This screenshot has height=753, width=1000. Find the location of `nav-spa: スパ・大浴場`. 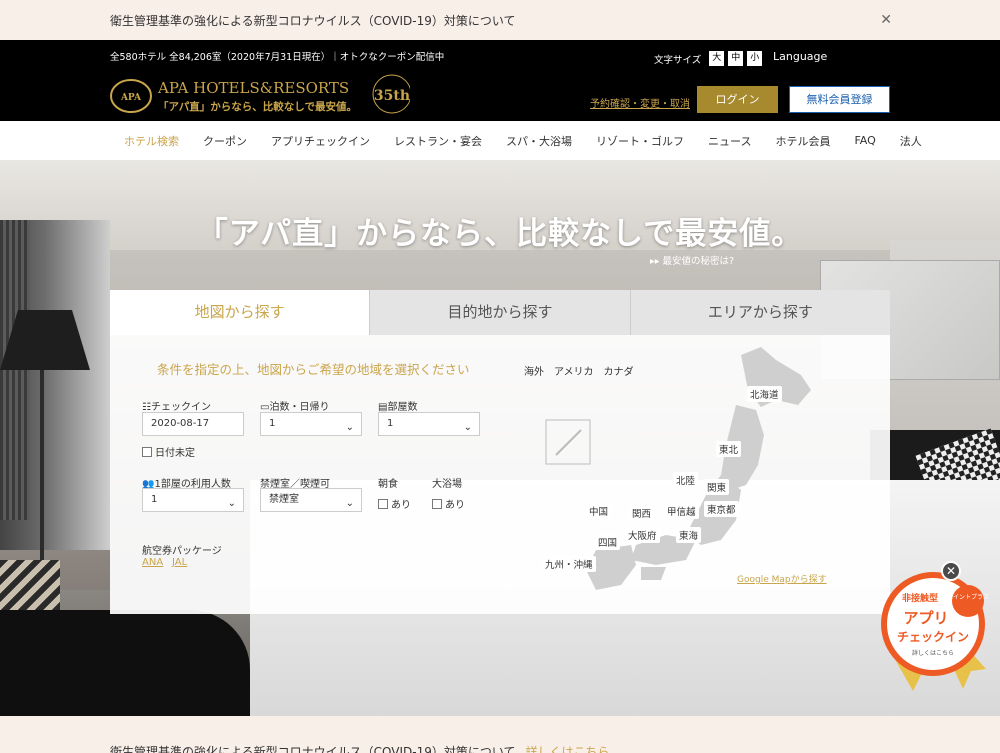

nav-spa: スパ・大浴場 is located at coordinates (539, 141).